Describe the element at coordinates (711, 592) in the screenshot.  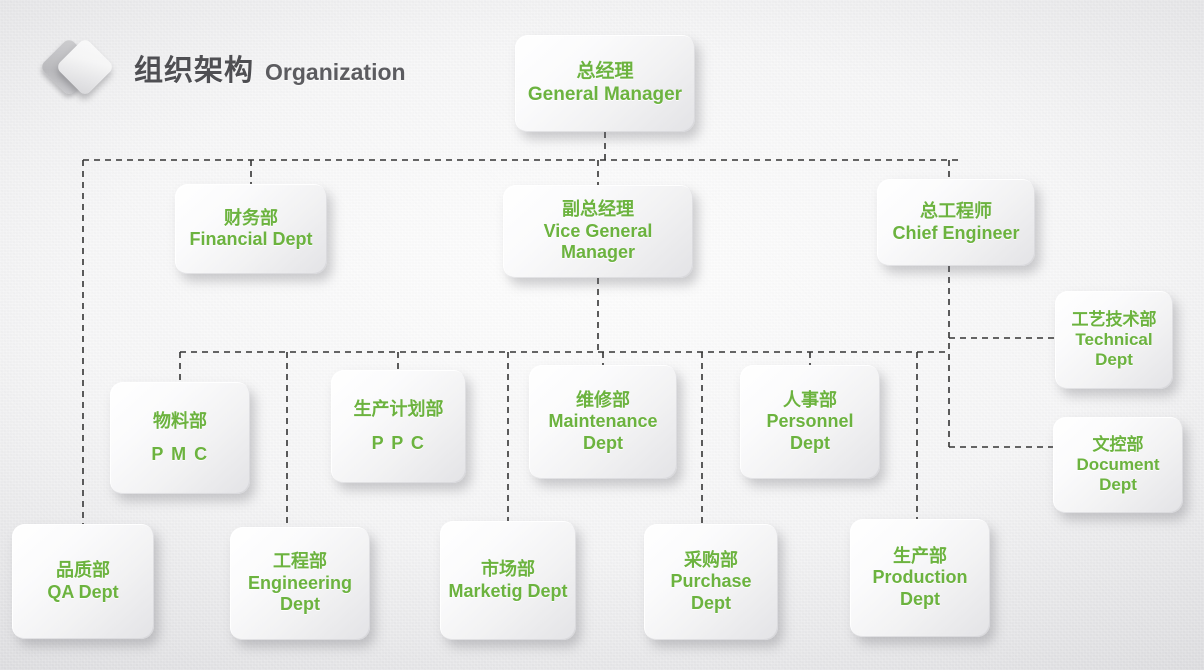
I see `org-node-label-en: Purchase Dept` at that location.